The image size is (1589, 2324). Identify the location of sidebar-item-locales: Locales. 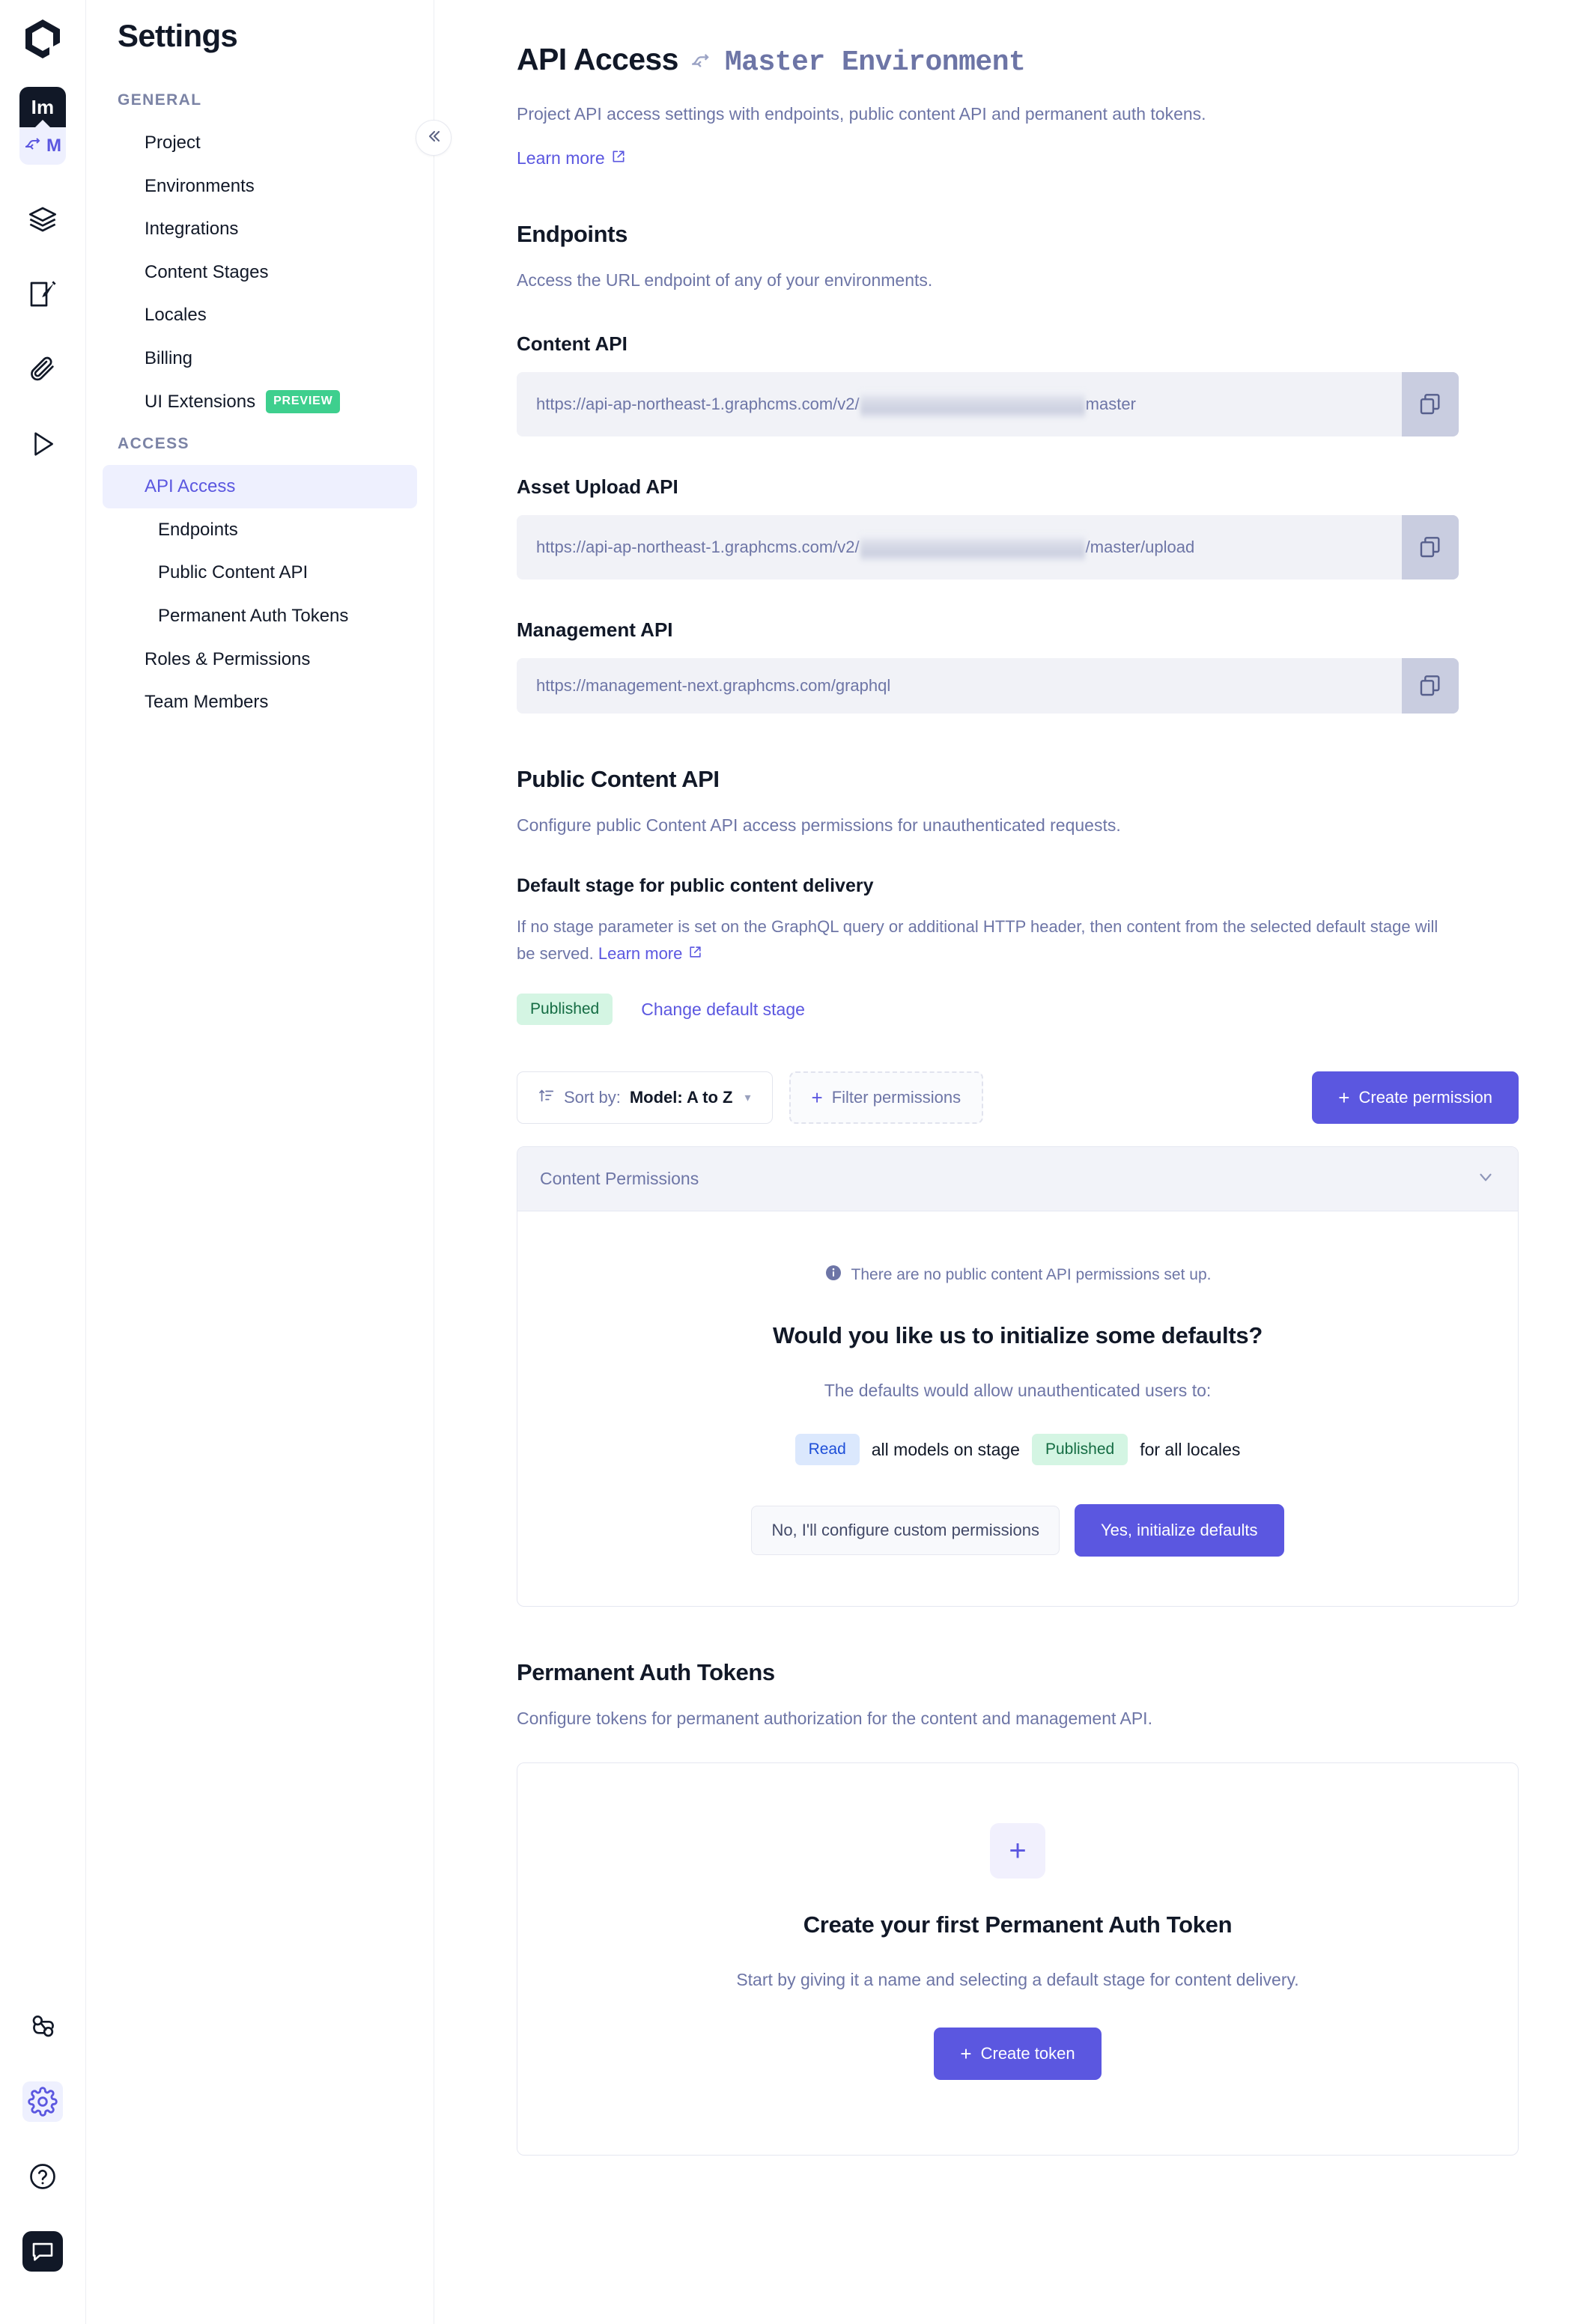
(260, 315).